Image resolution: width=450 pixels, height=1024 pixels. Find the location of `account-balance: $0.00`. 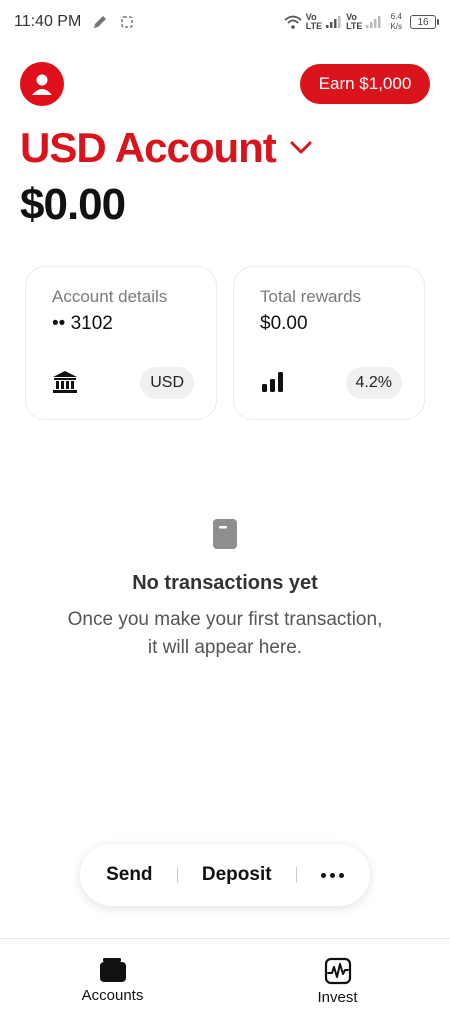

account-balance: $0.00 is located at coordinates (73, 204).